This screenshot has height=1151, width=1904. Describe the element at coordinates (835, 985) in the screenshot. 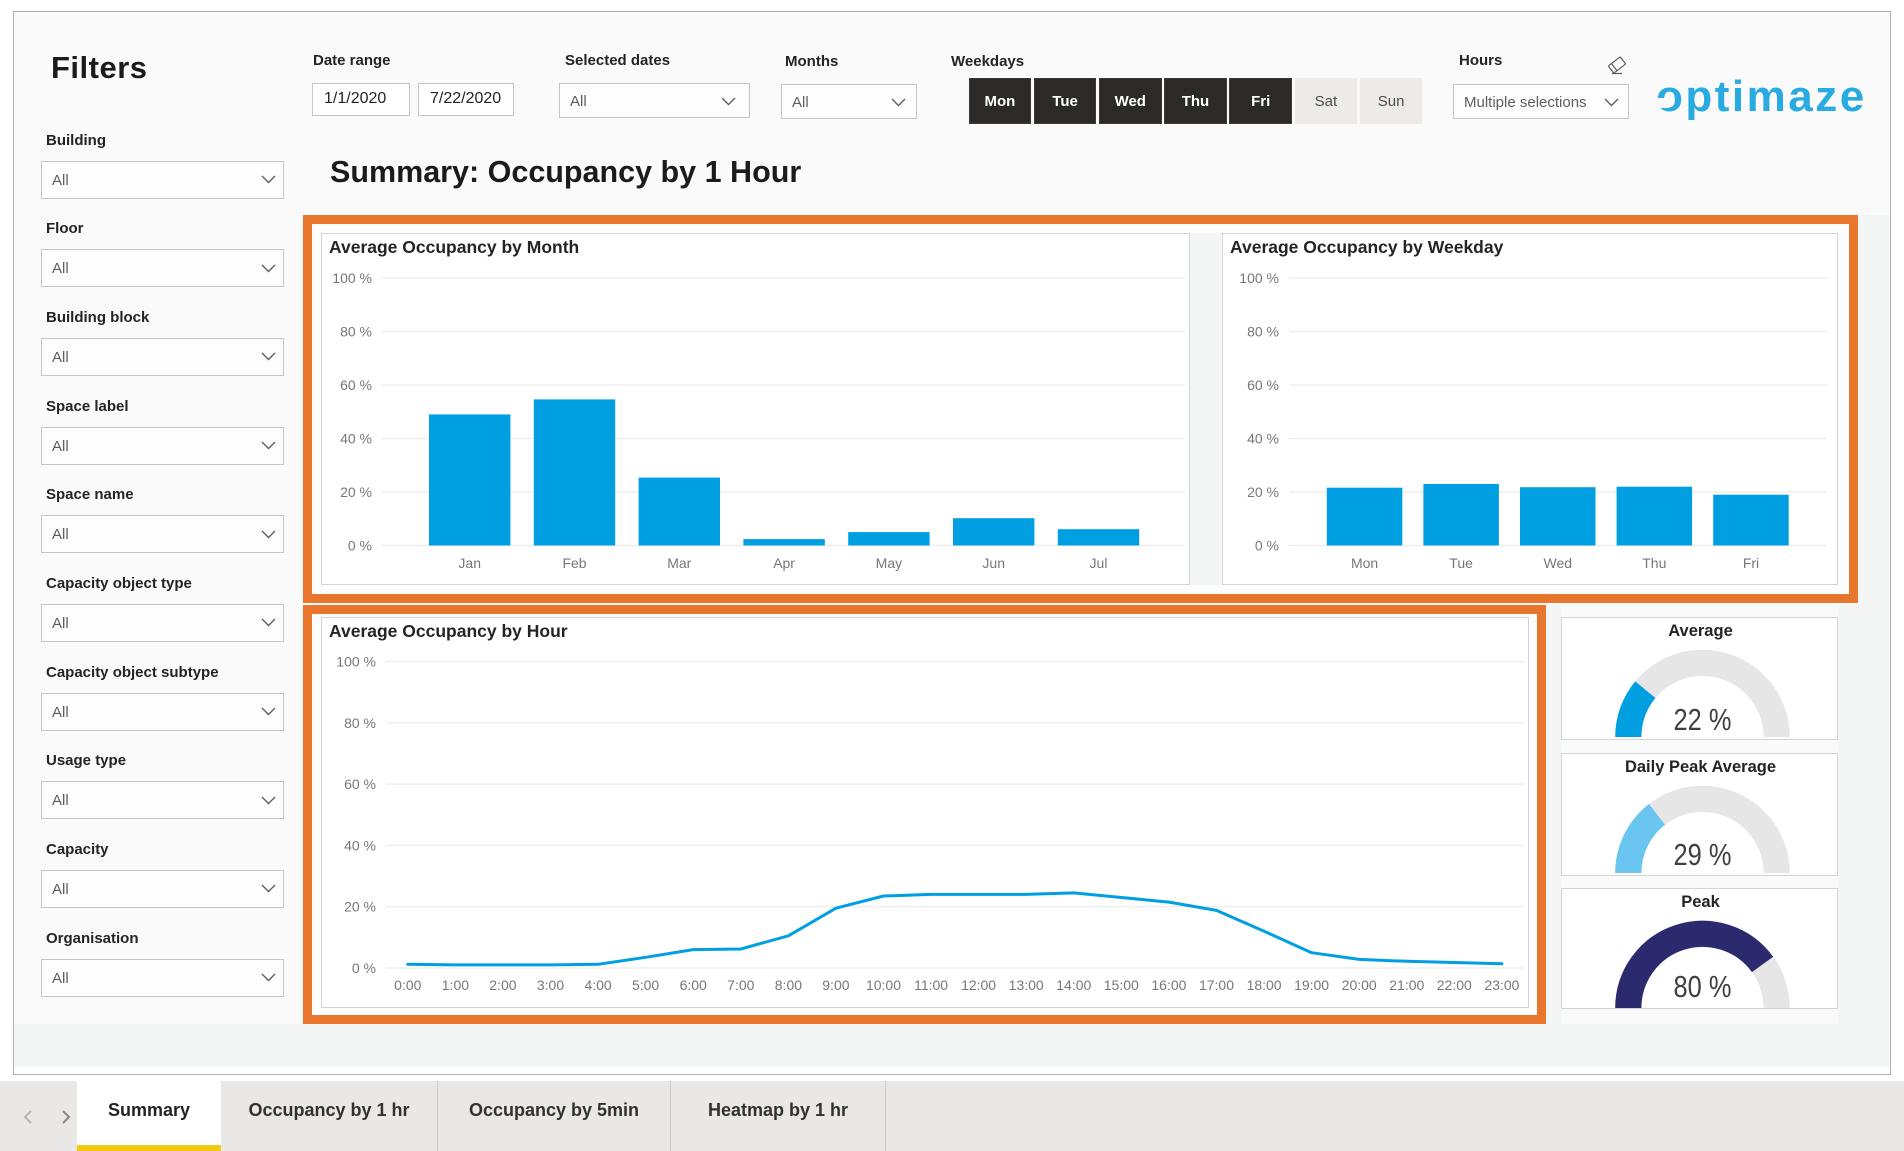

I see `svg-text: 9:00` at that location.